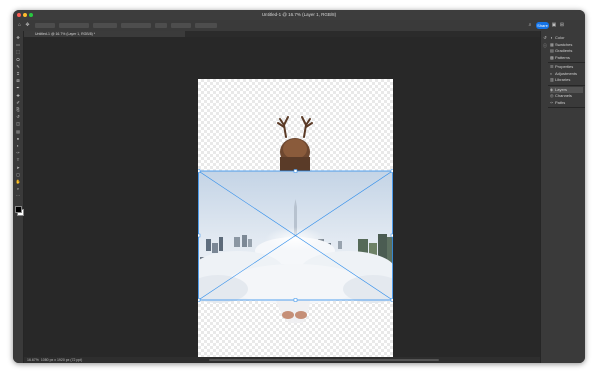 The height and width of the screenshot is (382, 600). I want to click on panel-icon-strip: ↺ ⓘ, so click(544, 197).